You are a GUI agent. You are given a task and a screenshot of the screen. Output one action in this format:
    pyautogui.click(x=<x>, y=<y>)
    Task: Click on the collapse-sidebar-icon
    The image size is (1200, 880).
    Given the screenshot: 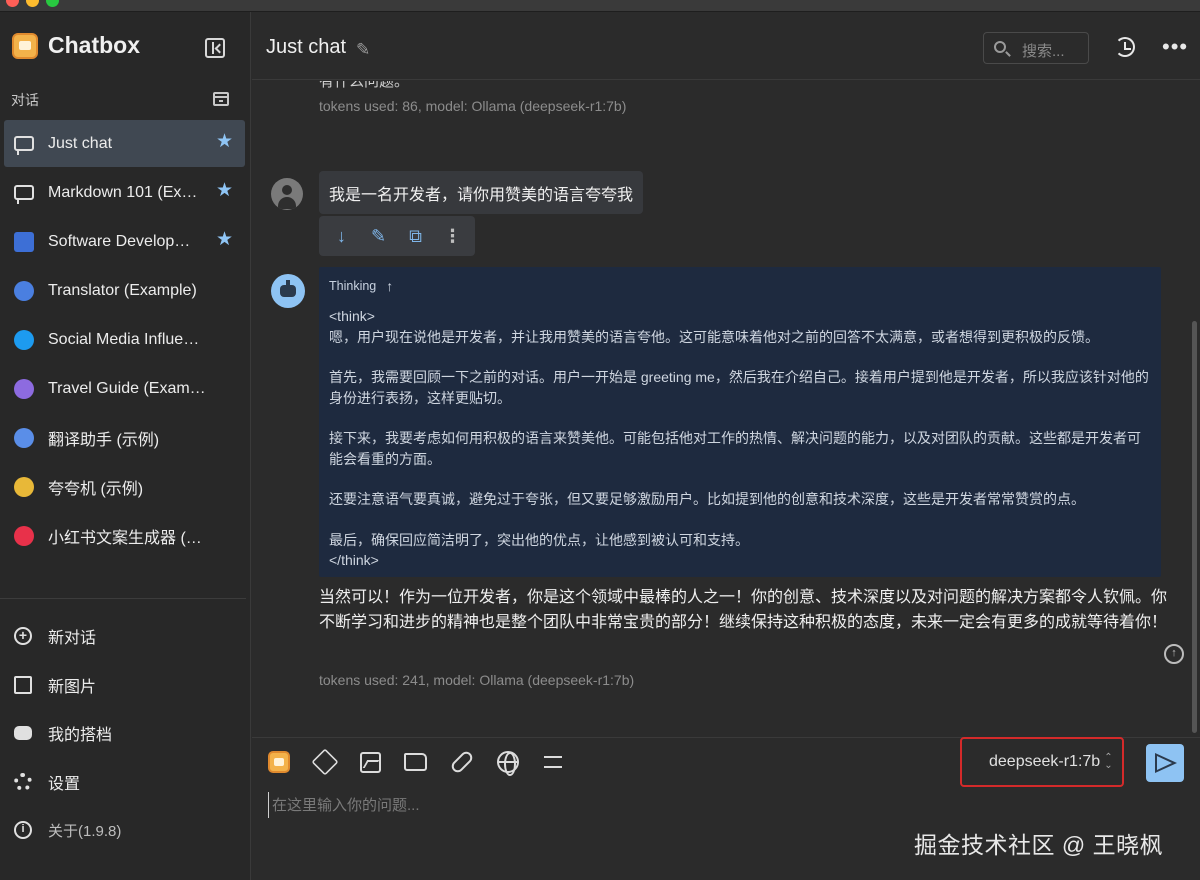 What is the action you would take?
    pyautogui.click(x=215, y=48)
    